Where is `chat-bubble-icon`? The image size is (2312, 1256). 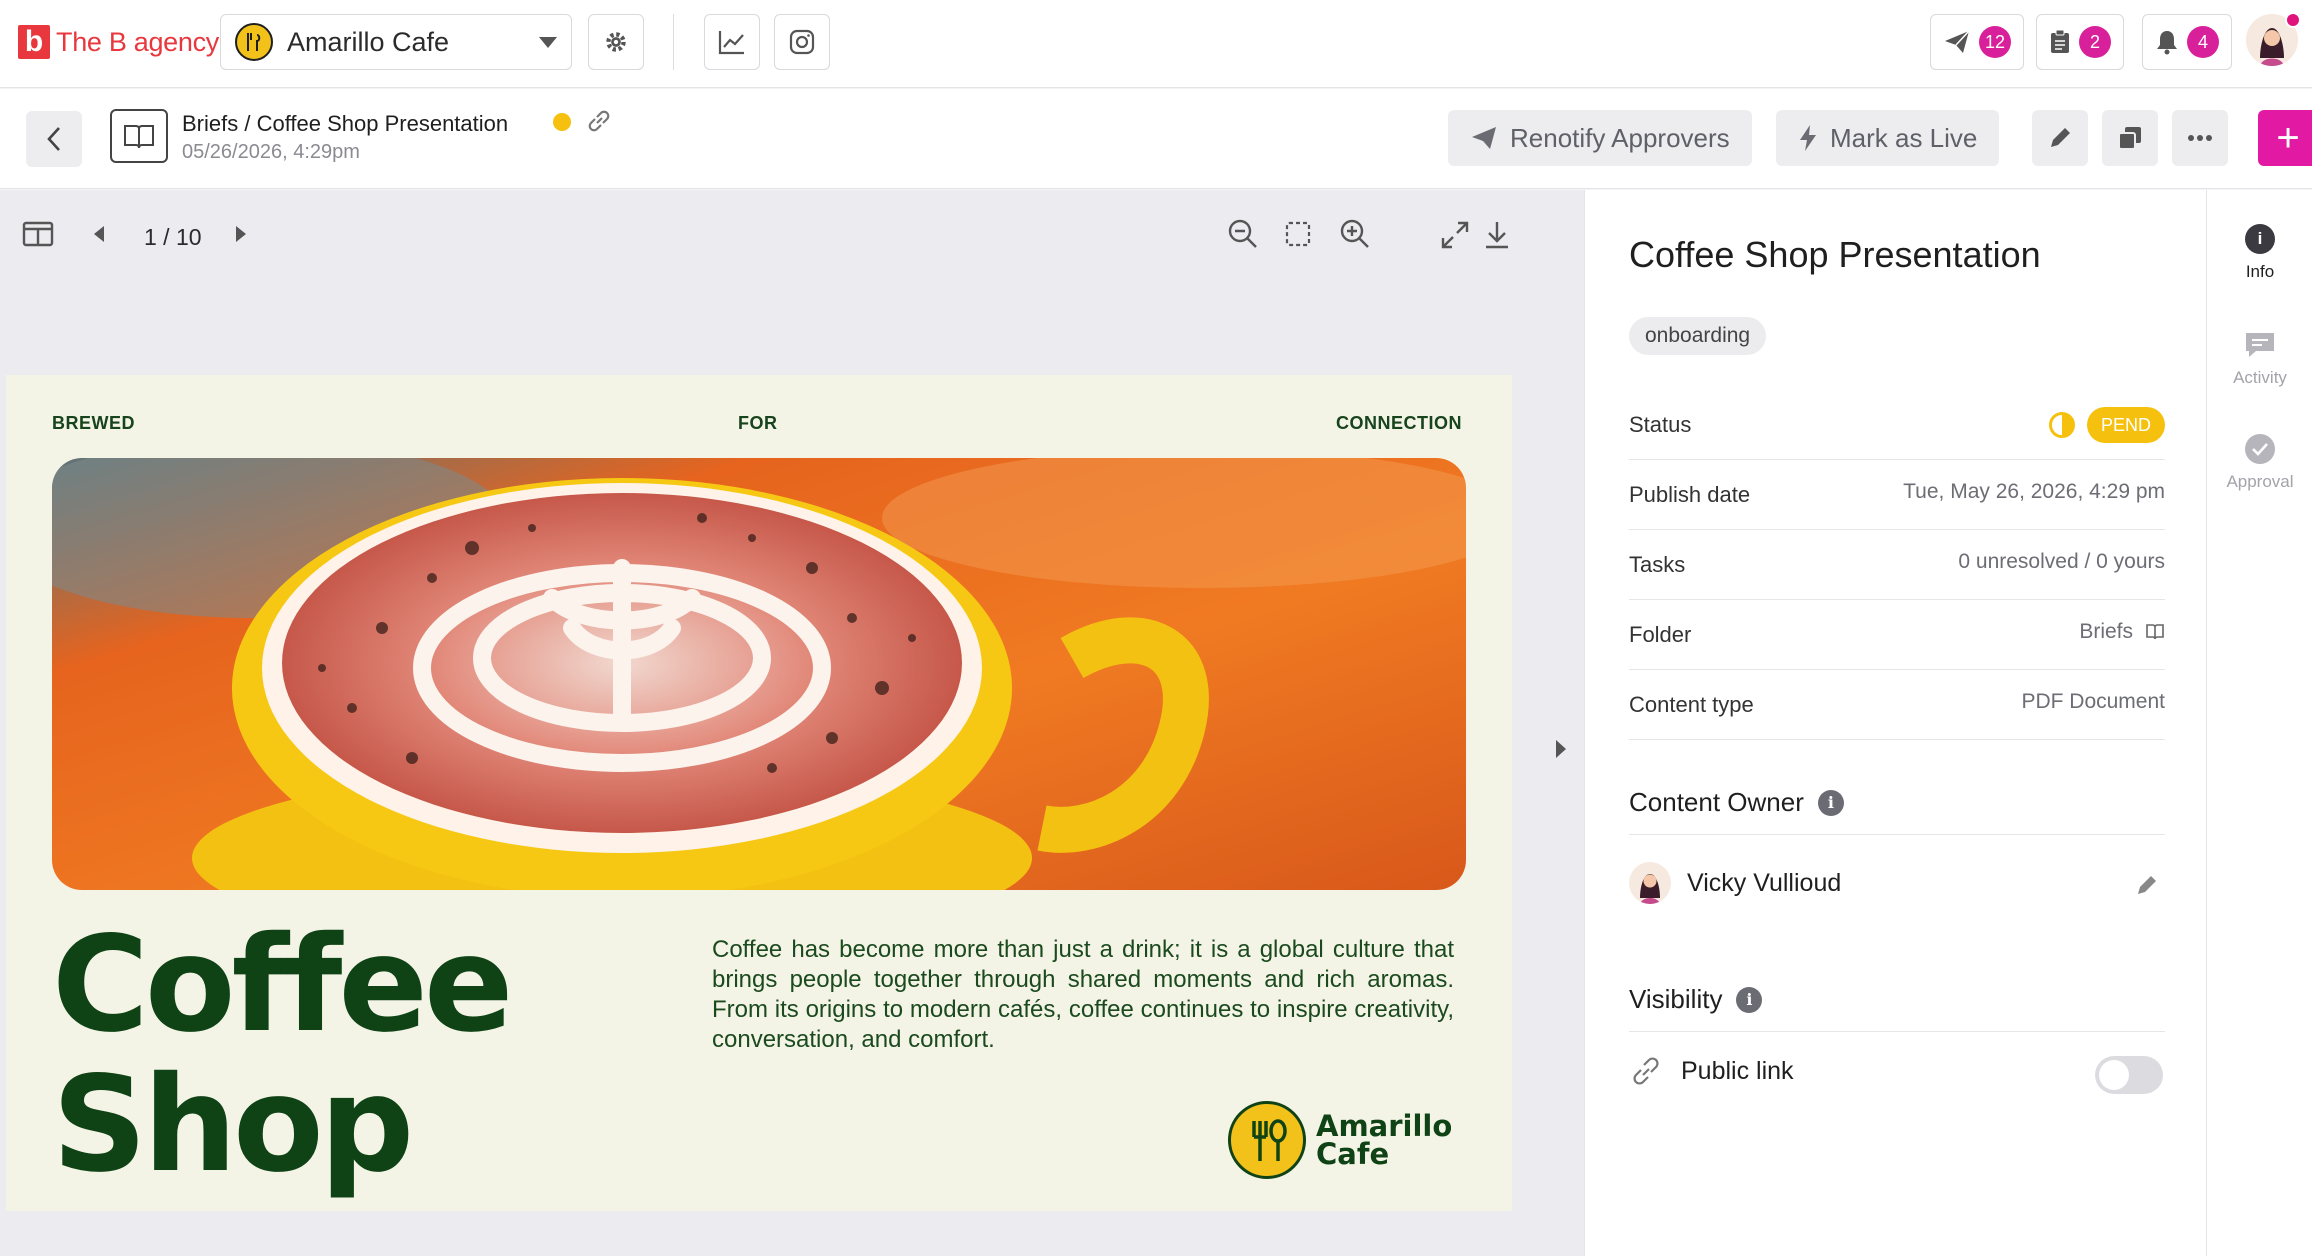
chat-bubble-icon is located at coordinates (2260, 345).